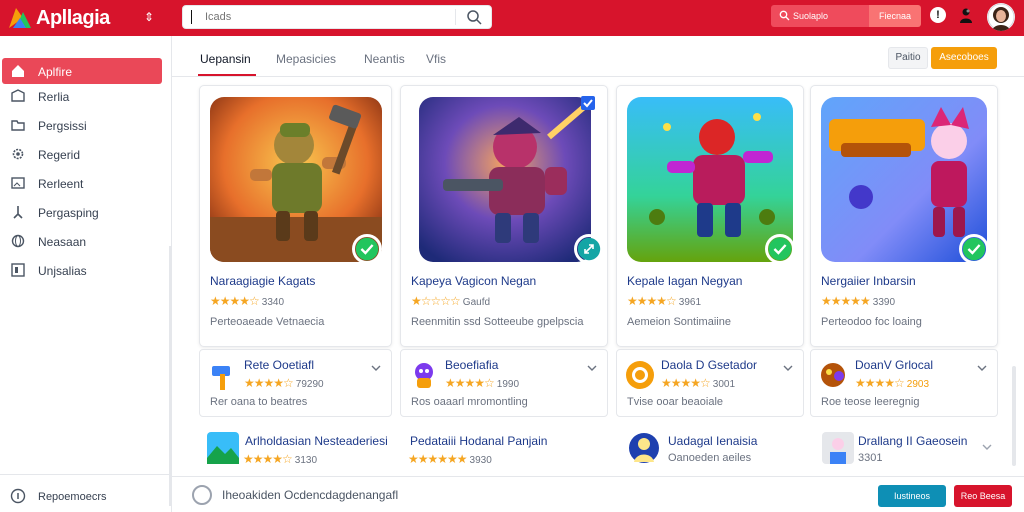  I want to click on quick-search-label: Suolaplo, so click(811, 16).